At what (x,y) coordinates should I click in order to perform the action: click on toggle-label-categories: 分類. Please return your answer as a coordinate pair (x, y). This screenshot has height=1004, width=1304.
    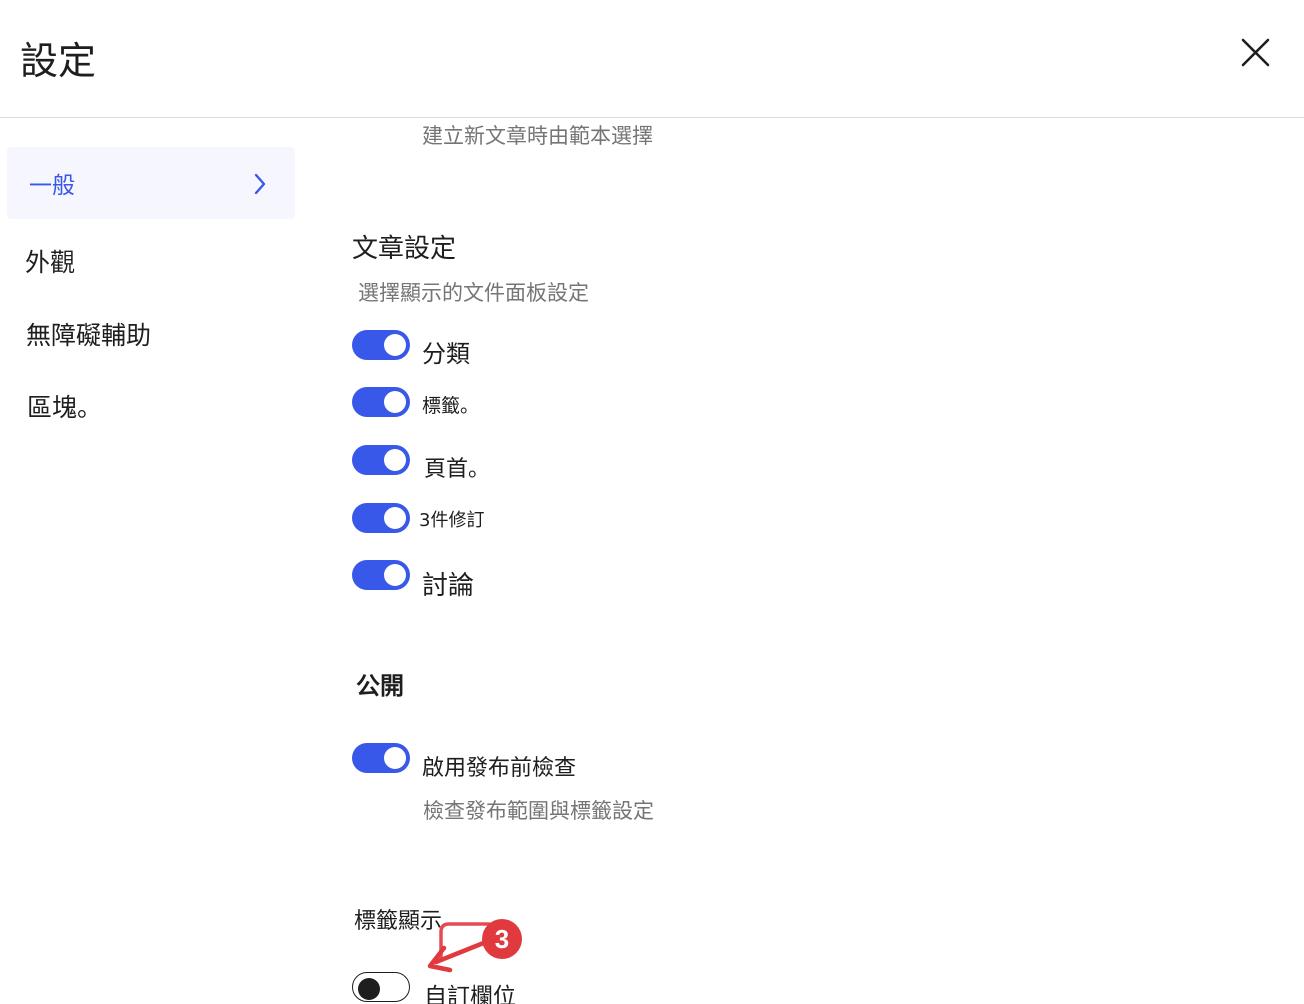
    Looking at the image, I should click on (446, 354).